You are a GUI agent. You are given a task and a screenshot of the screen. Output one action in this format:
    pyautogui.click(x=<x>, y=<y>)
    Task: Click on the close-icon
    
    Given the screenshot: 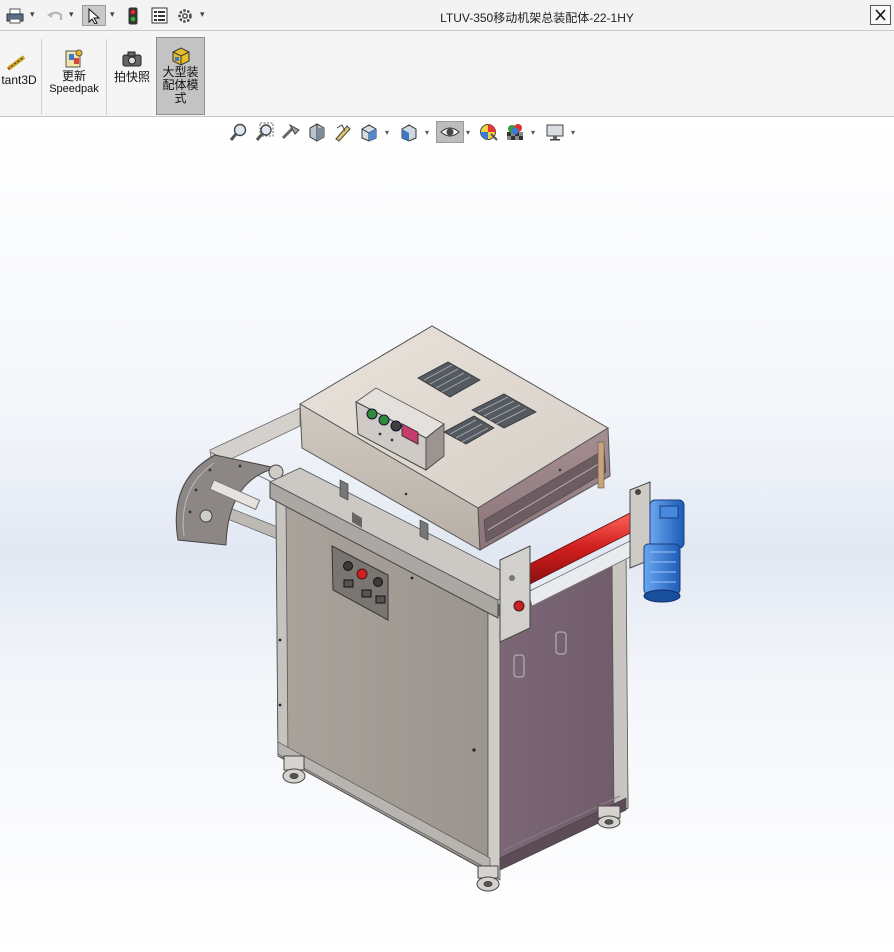 What is the action you would take?
    pyautogui.click(x=880, y=15)
    